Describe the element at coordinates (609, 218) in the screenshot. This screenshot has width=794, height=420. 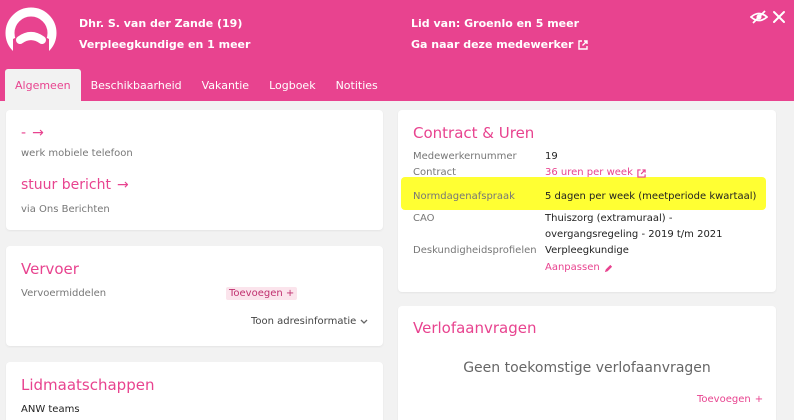
I see `cao-value: Thuiszorg (extramuraal) -` at that location.